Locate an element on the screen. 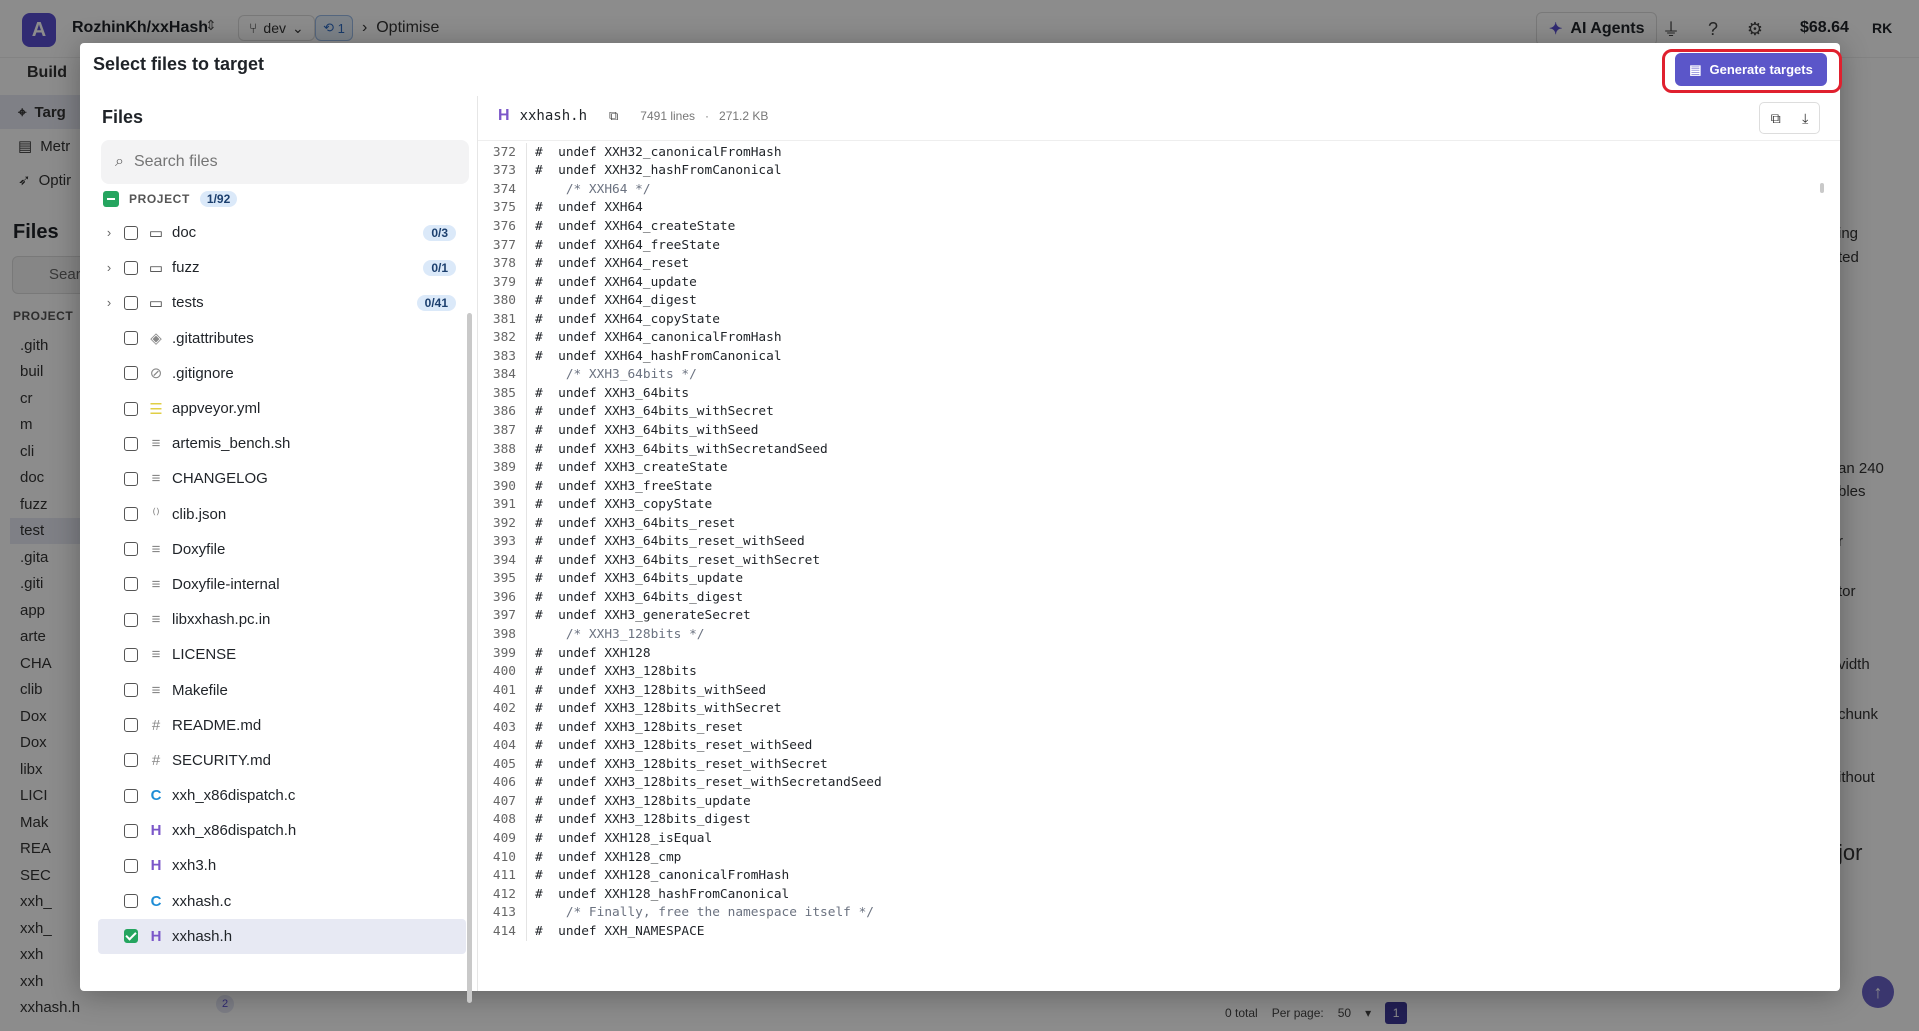 This screenshot has width=1919, height=1031. search-files-field: ⌕ is located at coordinates (285, 162).